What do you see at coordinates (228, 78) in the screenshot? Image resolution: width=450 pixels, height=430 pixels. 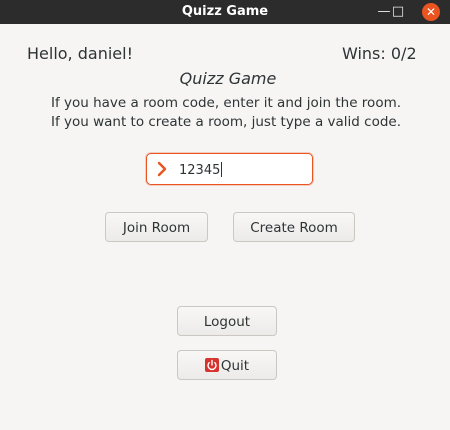 I see `game-heading: Quizz Game` at bounding box center [228, 78].